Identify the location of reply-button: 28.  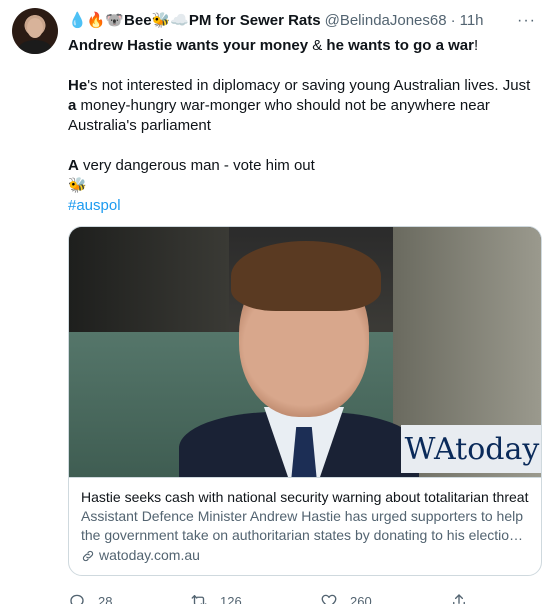
(129, 598).